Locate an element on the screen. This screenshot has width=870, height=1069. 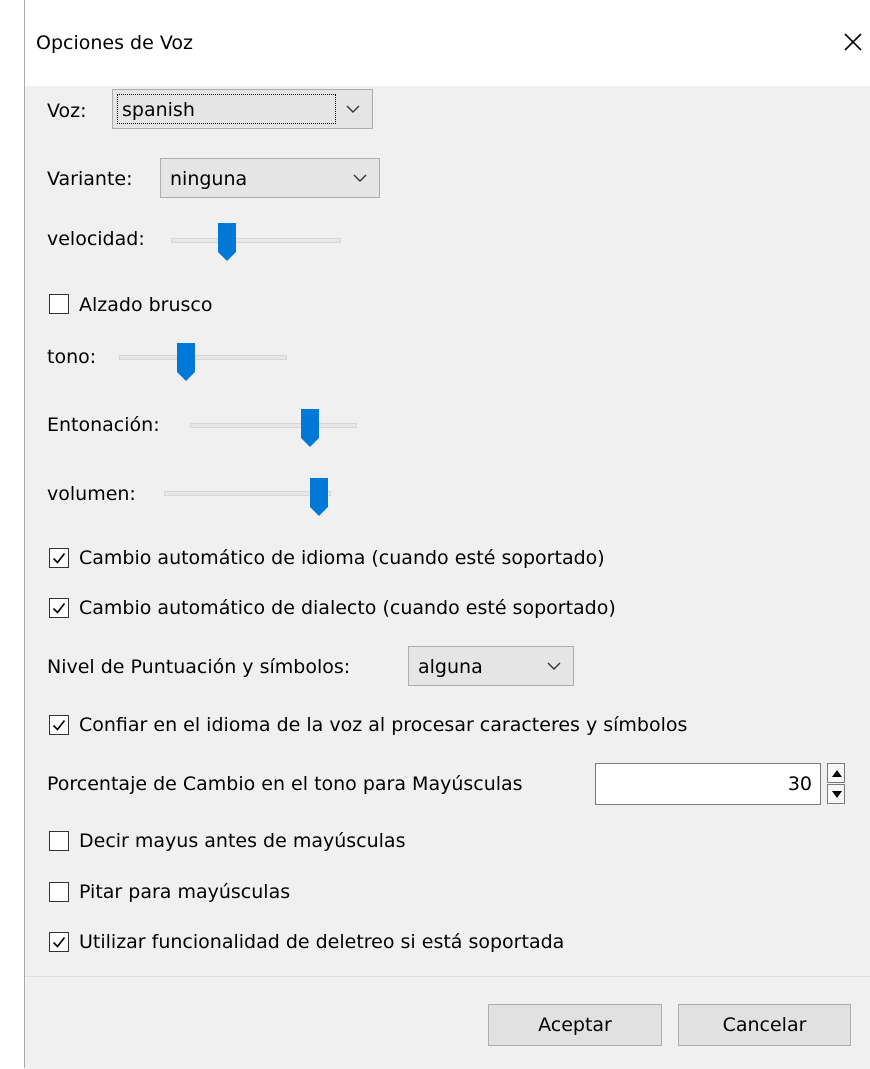
punctuation-value: alguna is located at coordinates (450, 667).